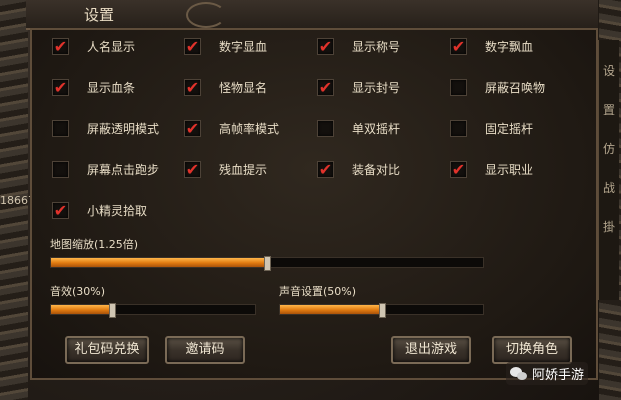 The image size is (621, 400). Describe the element at coordinates (608, 170) in the screenshot. I see `background-side-panel: 设 置 仿 战 掛` at that location.